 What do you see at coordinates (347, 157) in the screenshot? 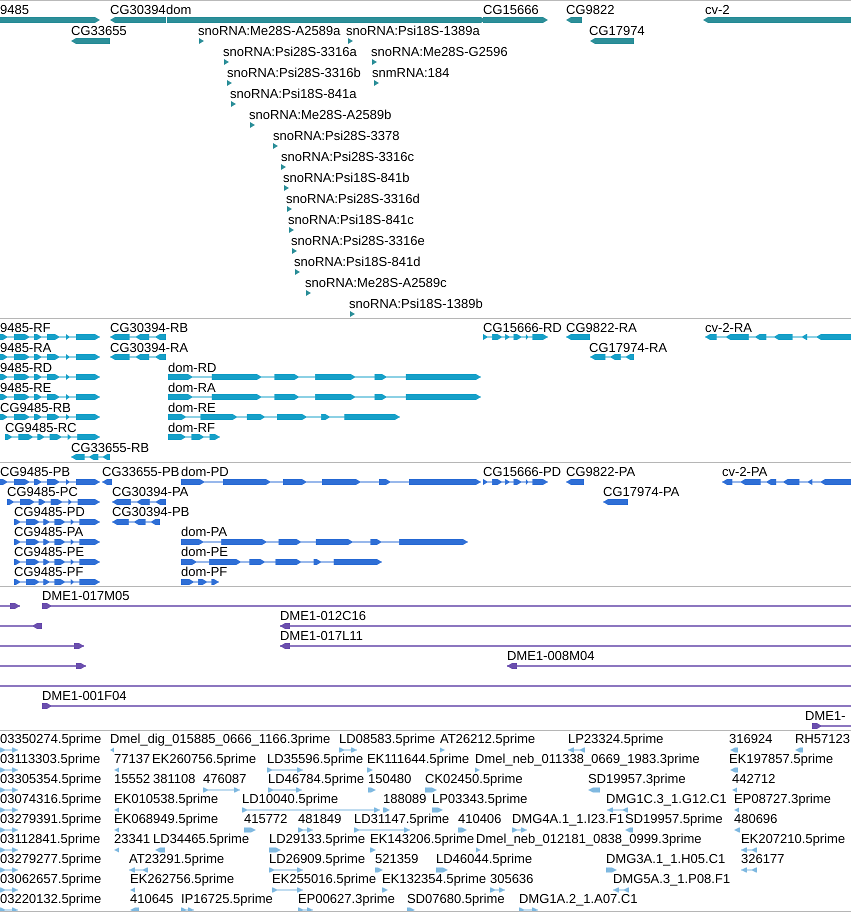
I see `feature-label: snoRNA:Psi28S-3316c` at bounding box center [347, 157].